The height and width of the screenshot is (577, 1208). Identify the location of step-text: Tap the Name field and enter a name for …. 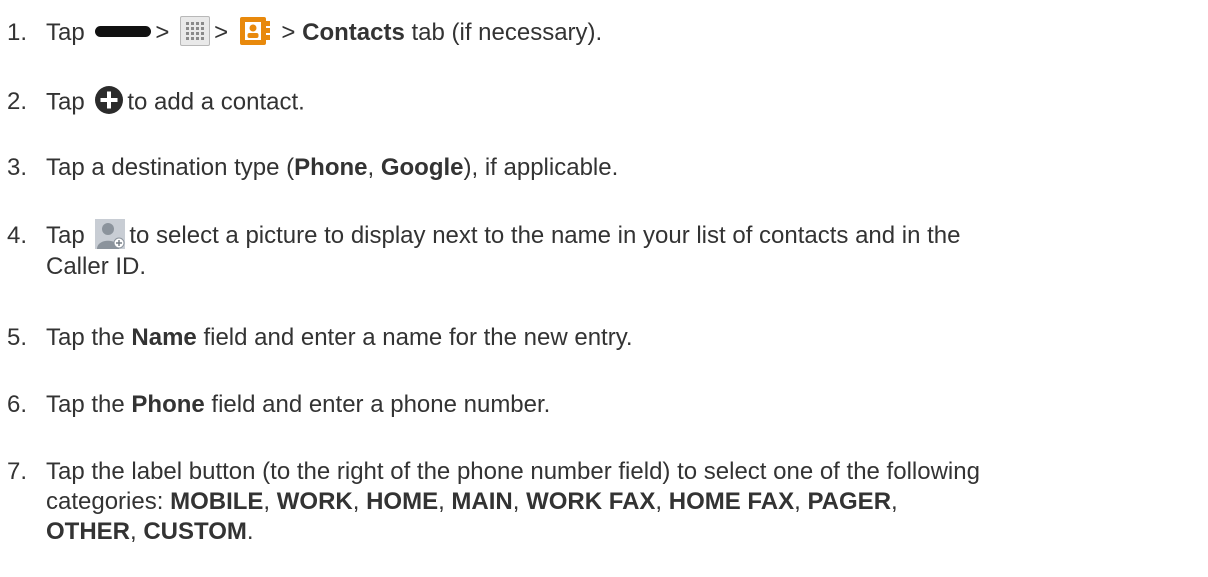
(621, 338).